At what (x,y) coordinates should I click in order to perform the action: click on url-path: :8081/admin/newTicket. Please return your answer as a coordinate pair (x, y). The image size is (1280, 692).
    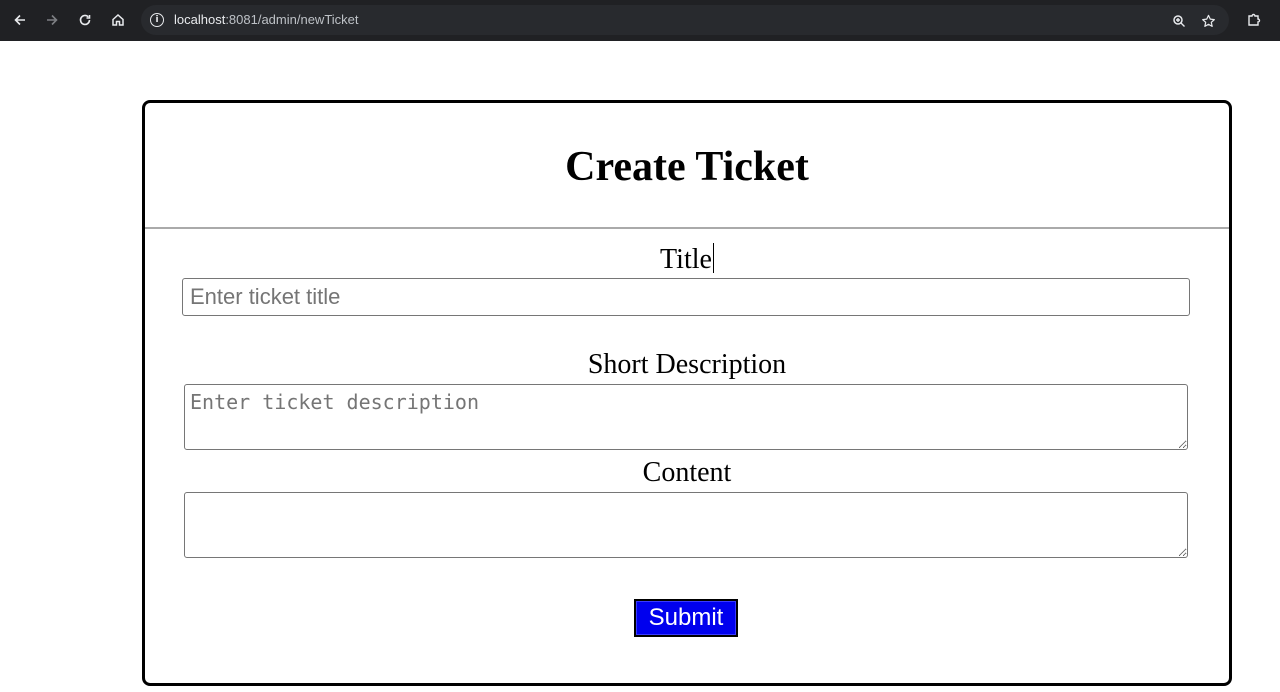
    Looking at the image, I should click on (292, 19).